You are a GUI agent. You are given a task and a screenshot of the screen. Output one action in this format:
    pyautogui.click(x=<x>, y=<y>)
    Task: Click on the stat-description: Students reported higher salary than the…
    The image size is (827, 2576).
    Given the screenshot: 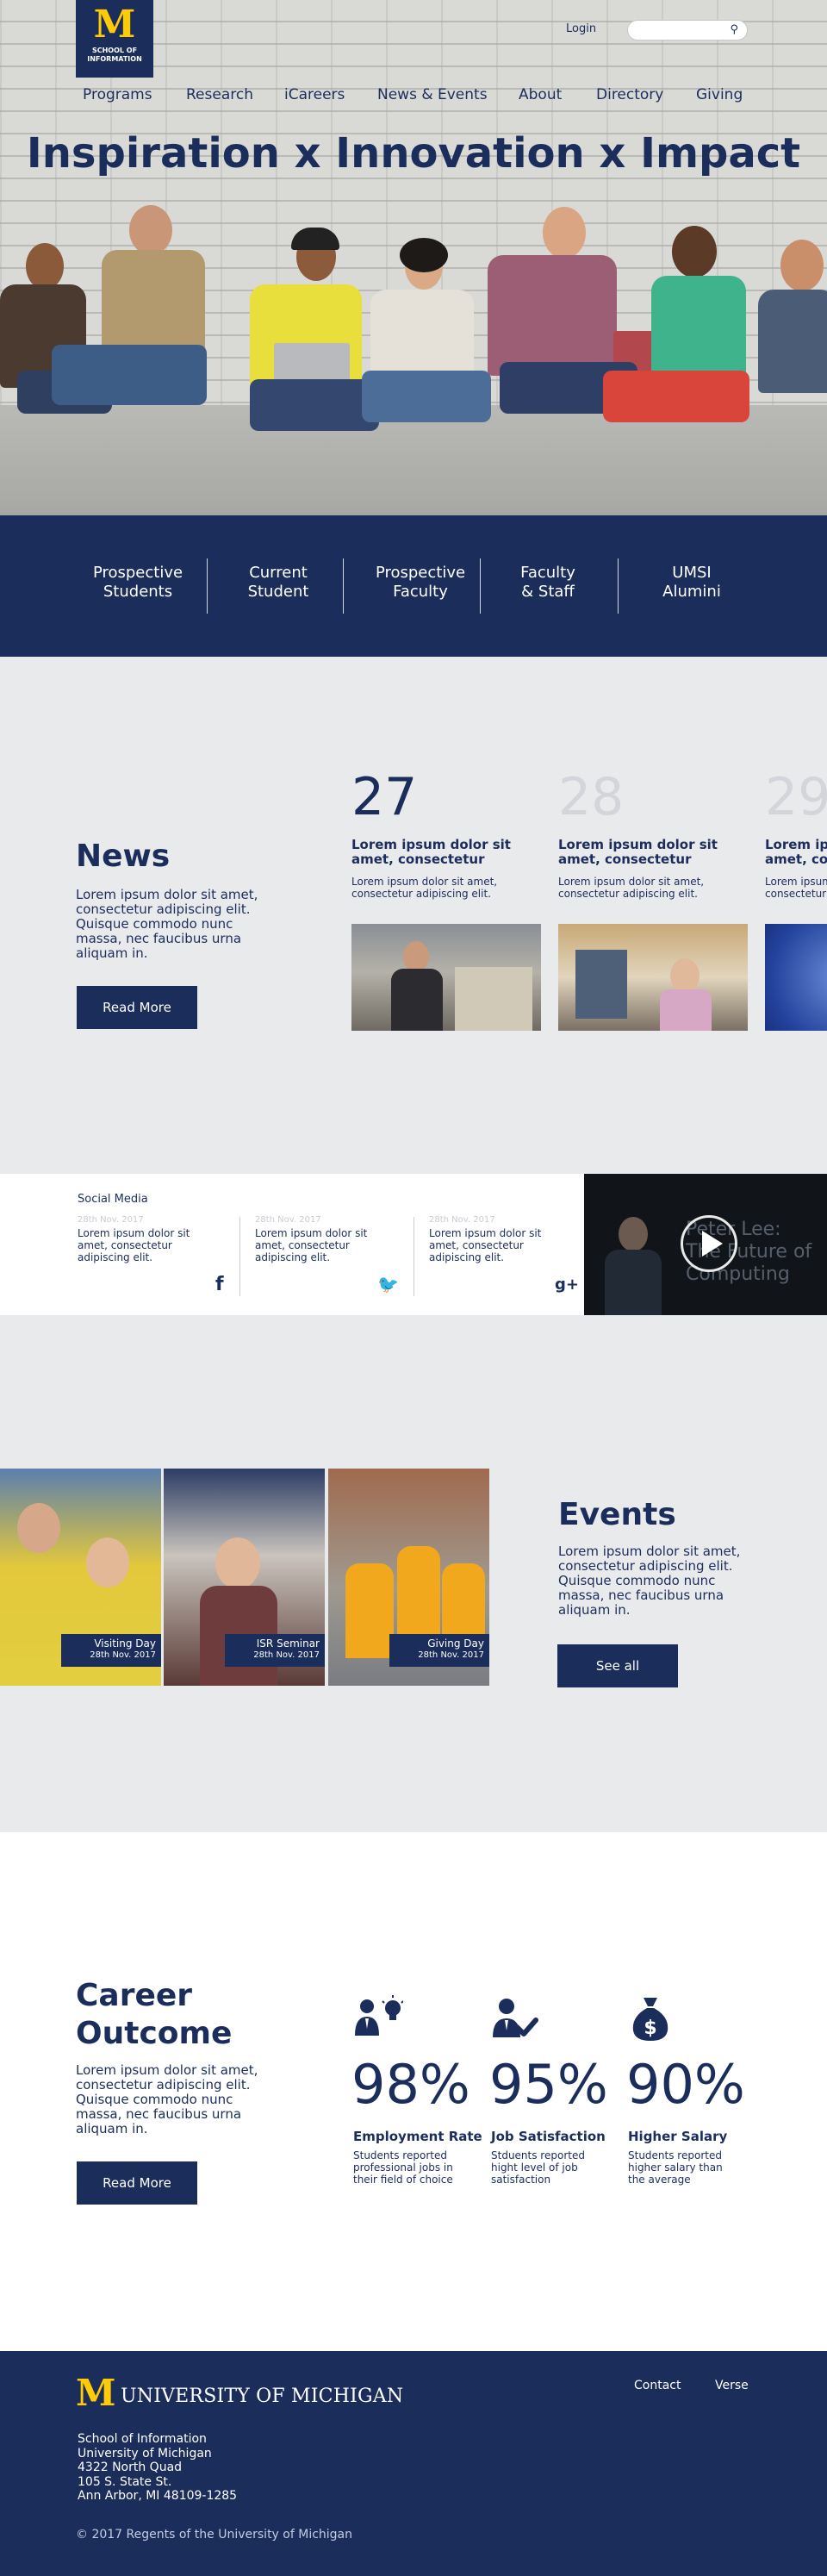 What is the action you would take?
    pyautogui.click(x=675, y=2167)
    